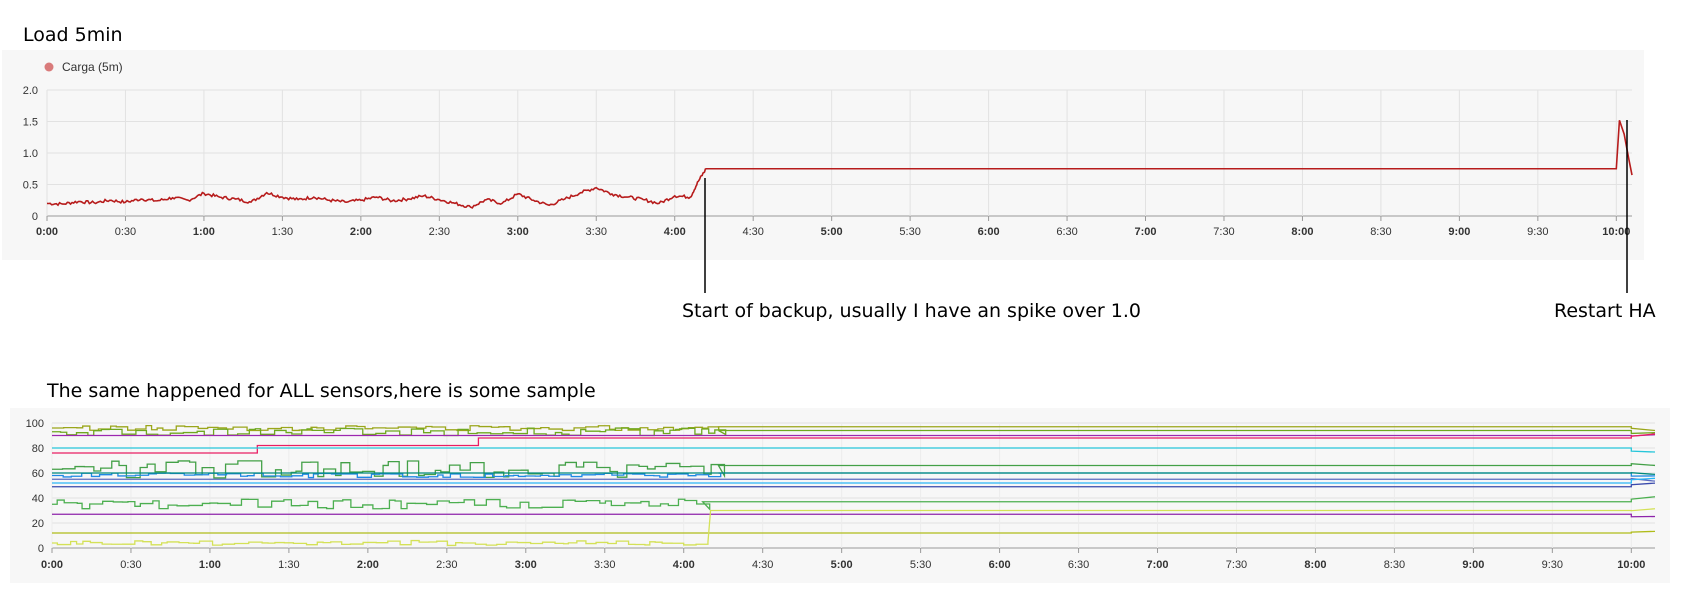 The height and width of the screenshot is (606, 1696). What do you see at coordinates (1631, 565) in the screenshot?
I see `x-tick-label: 10:00` at bounding box center [1631, 565].